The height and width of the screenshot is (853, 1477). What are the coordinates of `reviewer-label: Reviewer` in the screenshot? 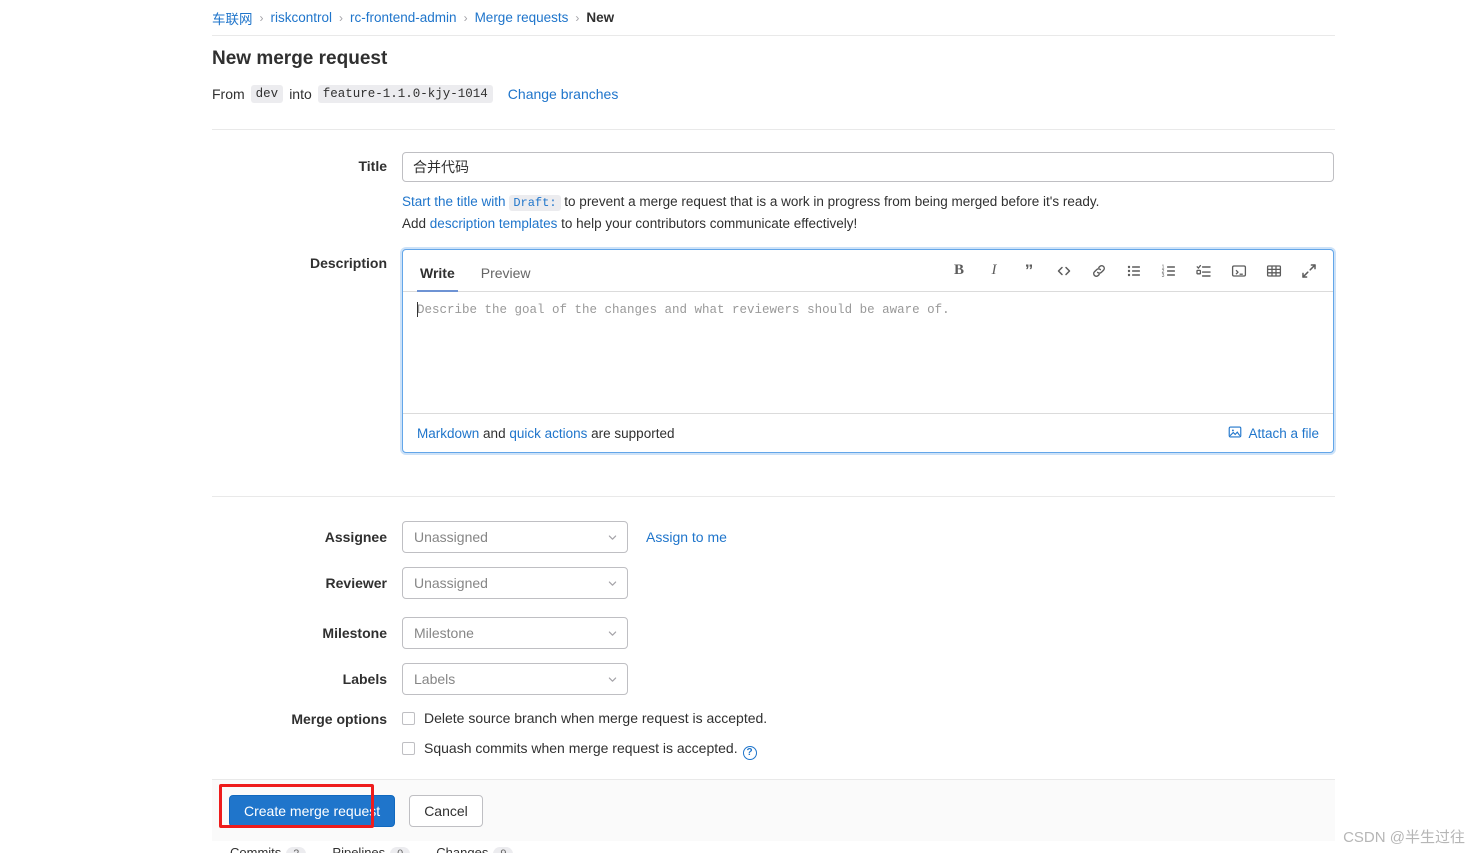 It's located at (356, 583).